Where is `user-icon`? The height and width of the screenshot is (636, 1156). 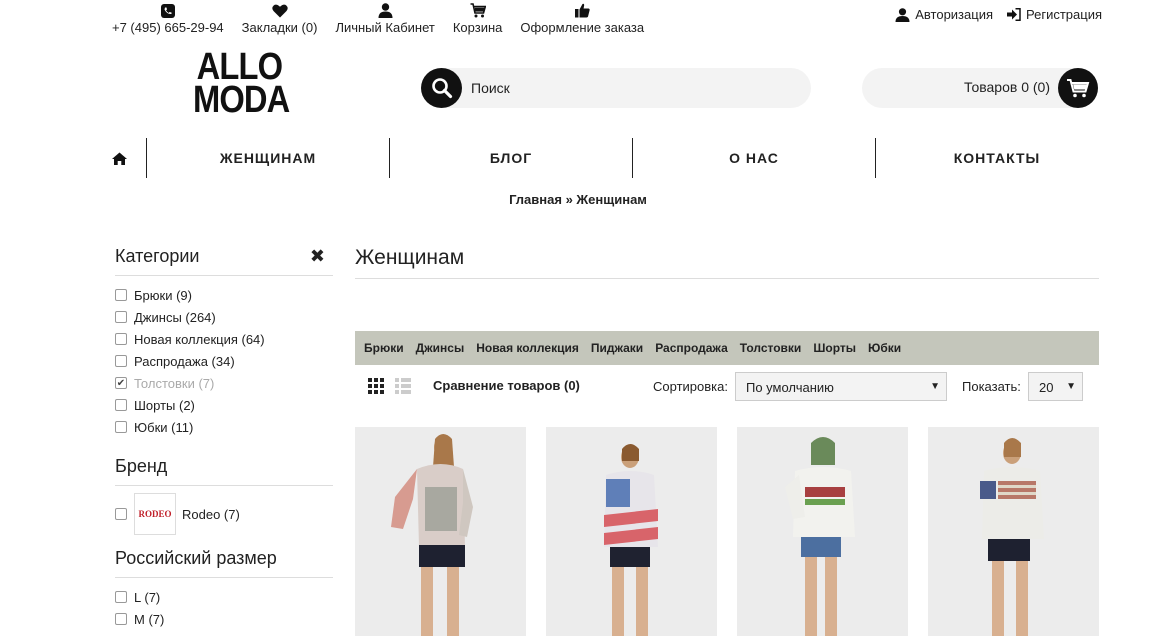 user-icon is located at coordinates (902, 14).